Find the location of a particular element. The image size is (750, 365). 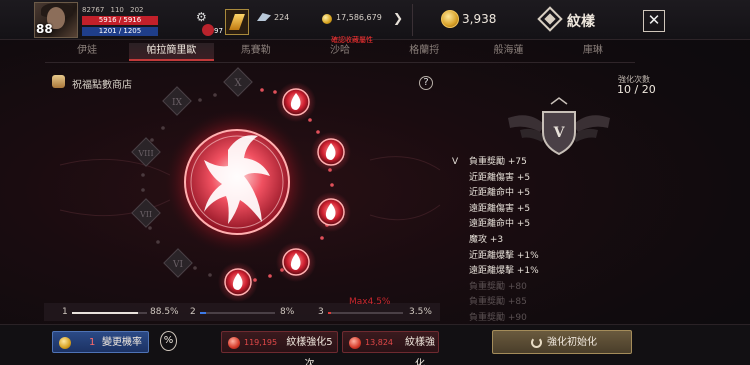

change-count: 1 is located at coordinates (92, 342).